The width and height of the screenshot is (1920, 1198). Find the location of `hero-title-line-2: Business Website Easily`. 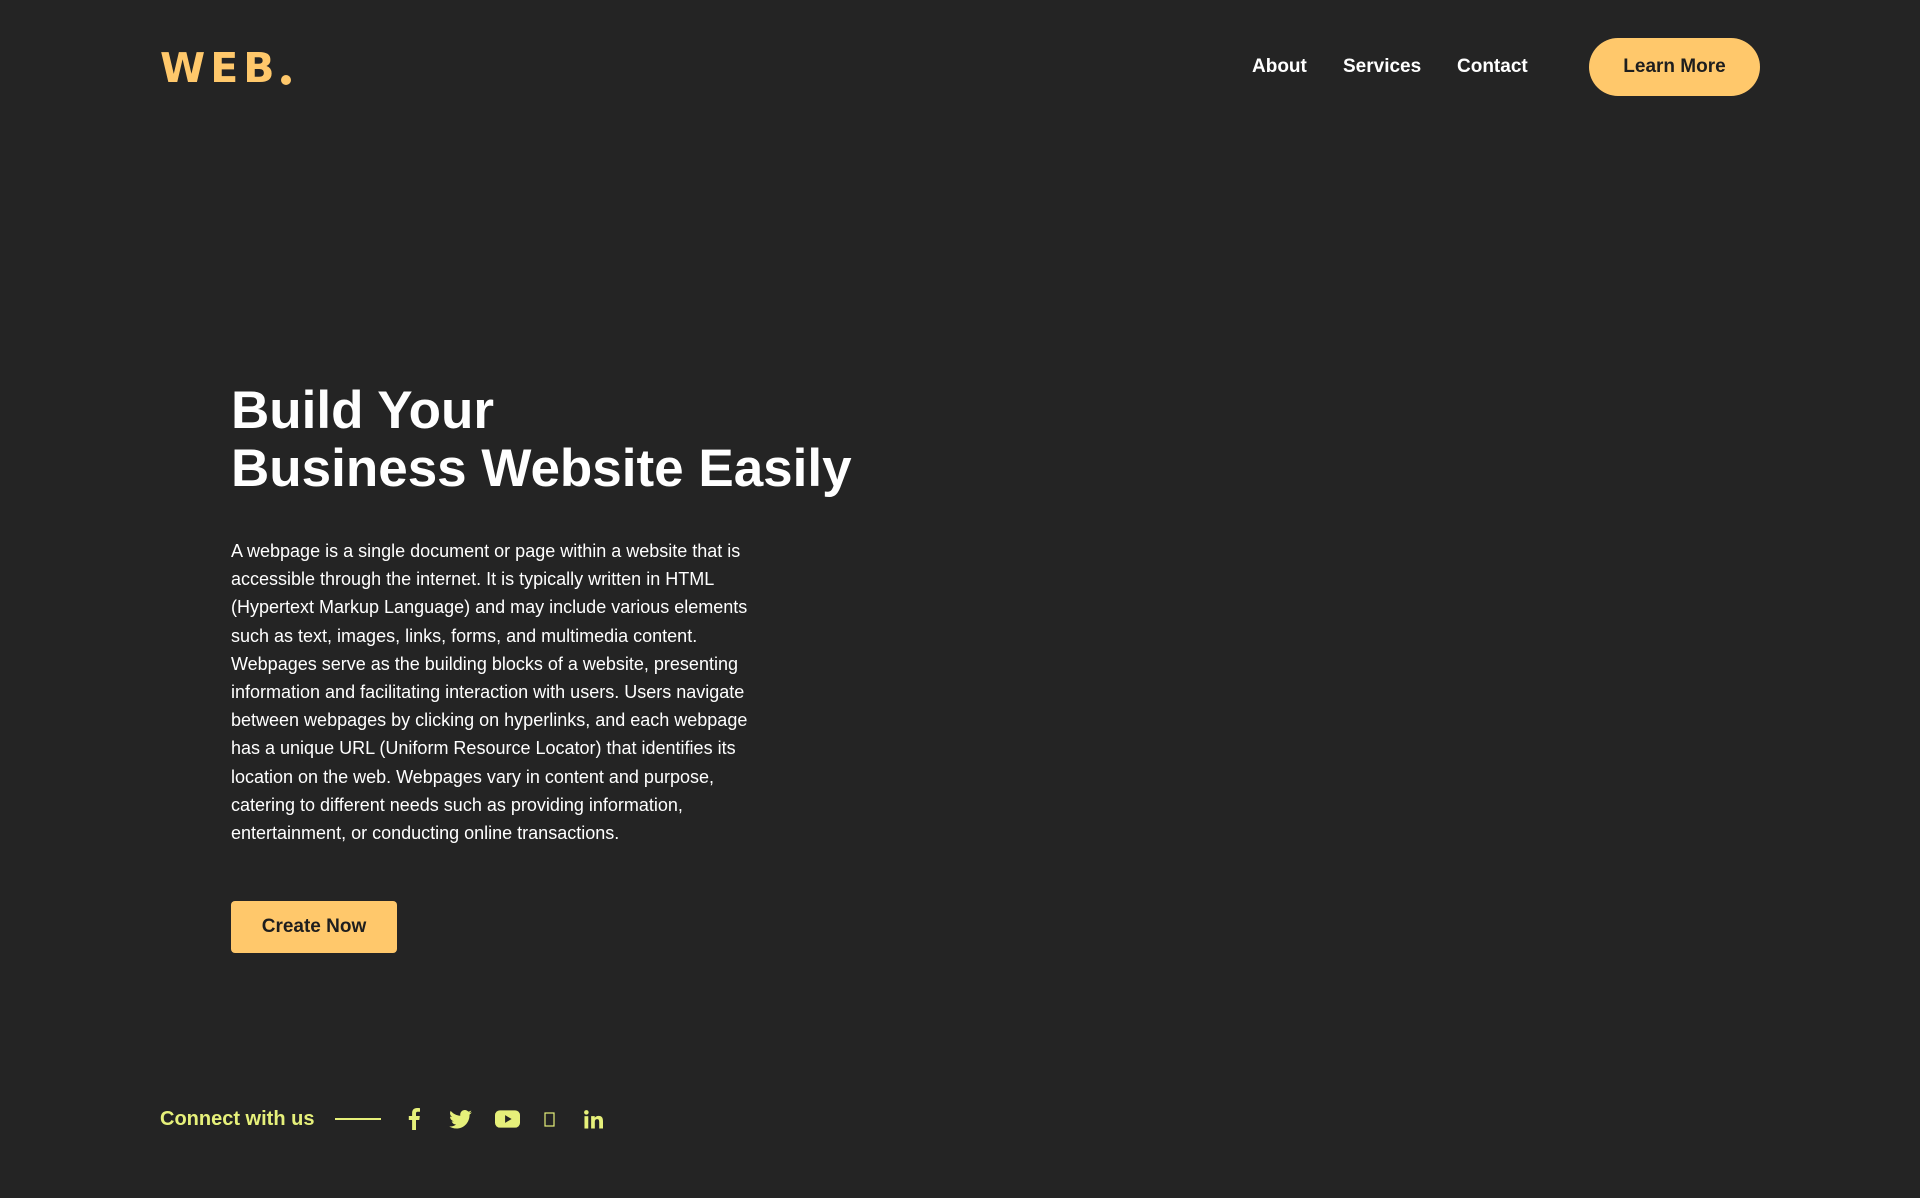

hero-title-line-2: Business Website Easily is located at coordinates (541, 468).